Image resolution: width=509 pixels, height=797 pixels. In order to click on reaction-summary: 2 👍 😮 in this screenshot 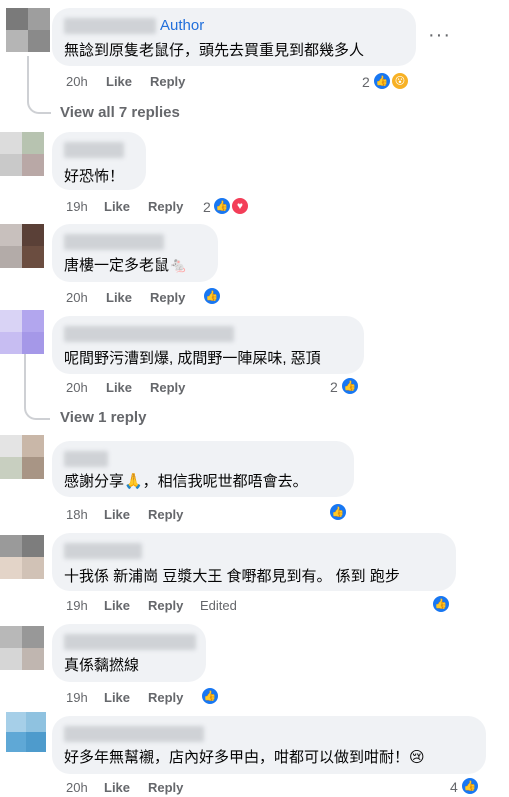, I will do `click(392, 82)`.